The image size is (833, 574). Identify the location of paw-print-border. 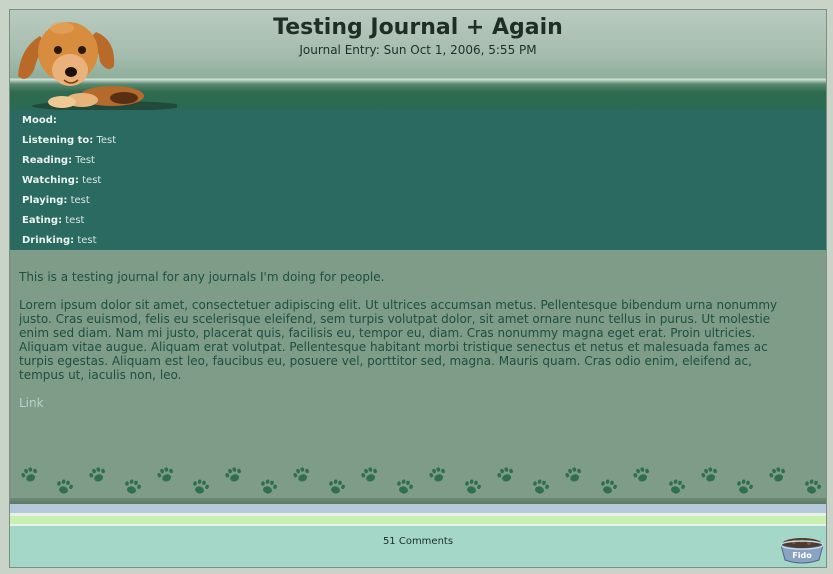
(421, 480).